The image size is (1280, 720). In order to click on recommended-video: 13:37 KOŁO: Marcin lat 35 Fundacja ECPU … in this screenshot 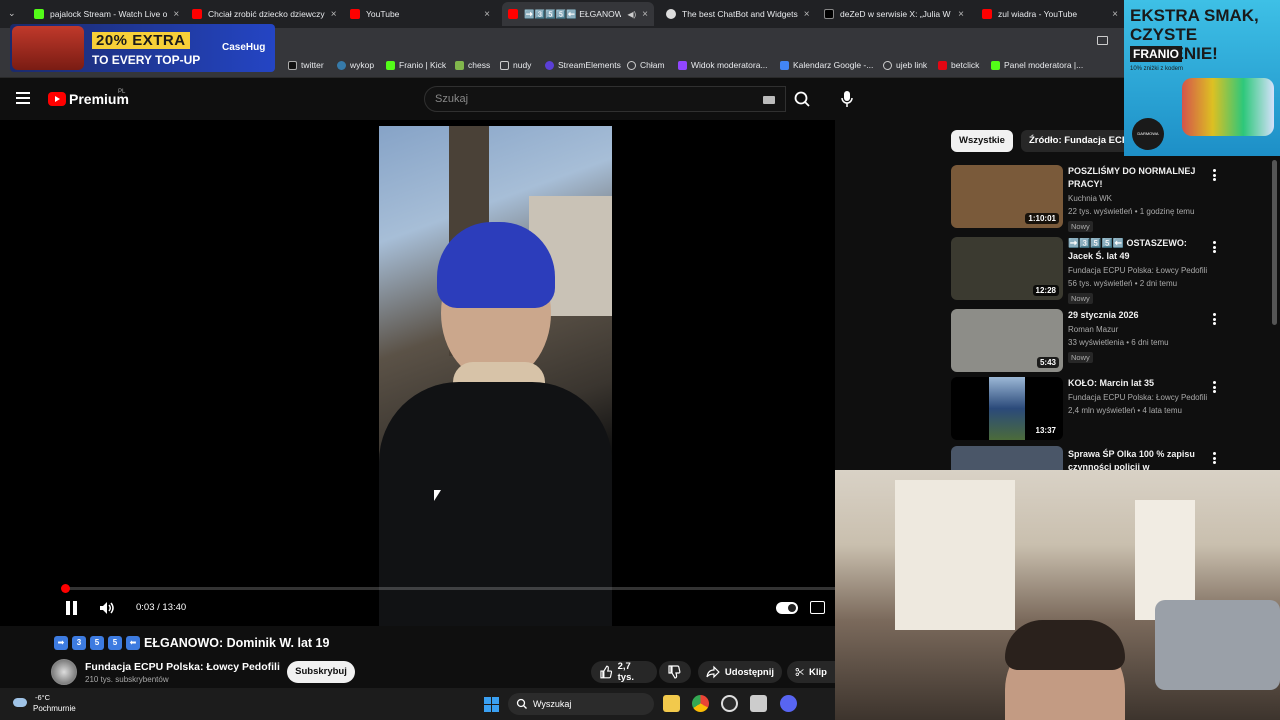, I will do `click(1086, 411)`.